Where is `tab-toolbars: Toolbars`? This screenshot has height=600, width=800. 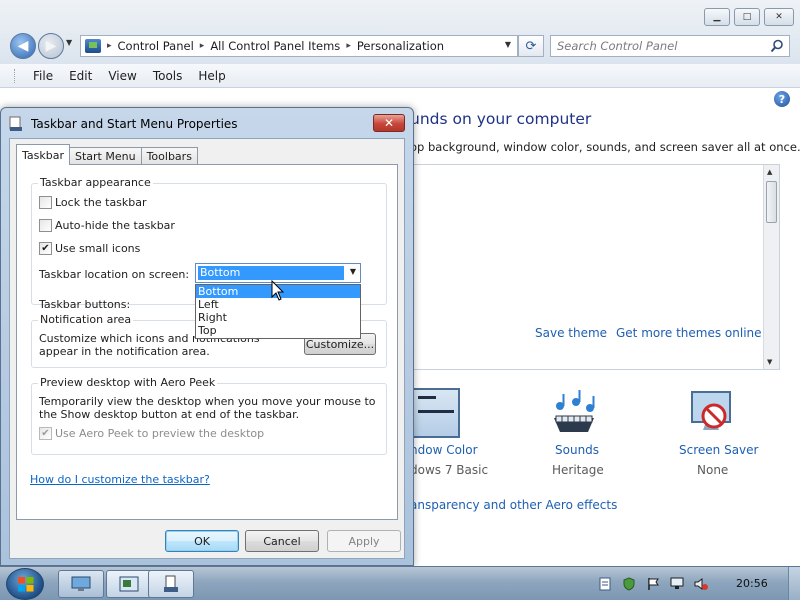
tab-toolbars: Toolbars is located at coordinates (169, 156).